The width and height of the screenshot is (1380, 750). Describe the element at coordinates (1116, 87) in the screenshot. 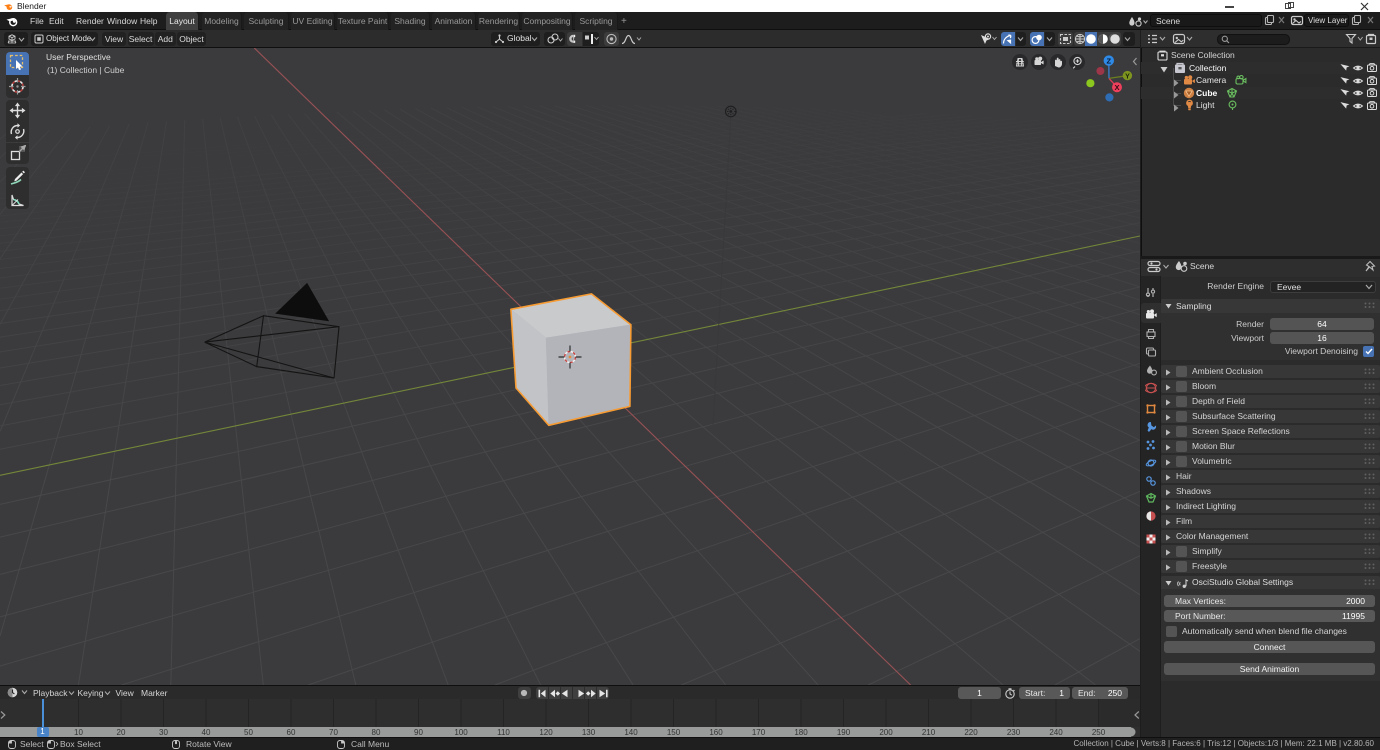

I see `svg-text: X` at that location.